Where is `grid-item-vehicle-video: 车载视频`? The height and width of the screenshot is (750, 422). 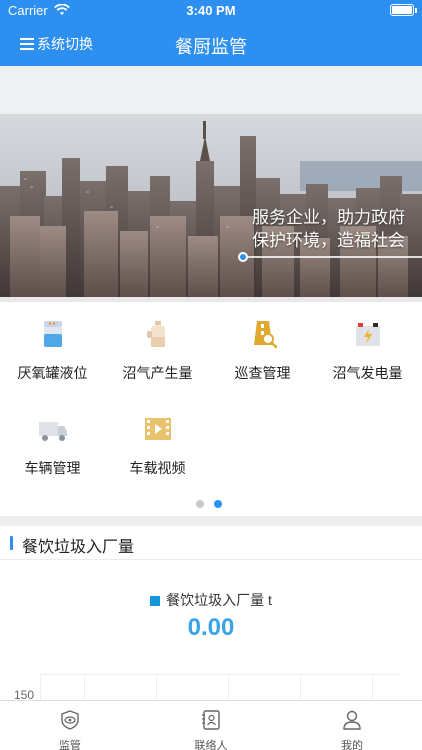 grid-item-vehicle-video: 车载视频 is located at coordinates (157, 446).